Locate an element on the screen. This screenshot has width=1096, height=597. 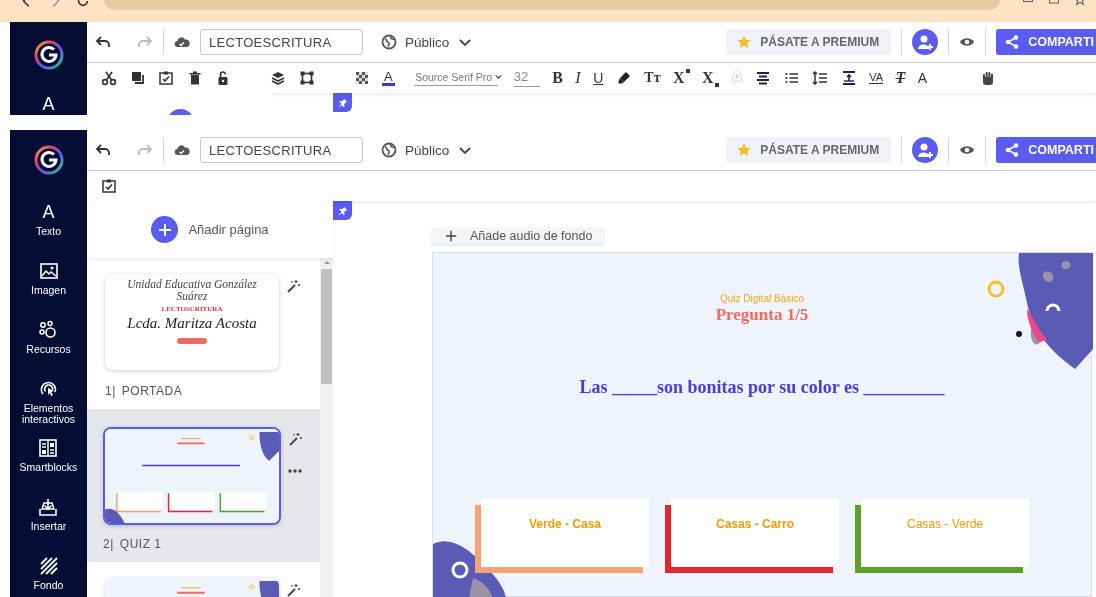
ring-drawing is located at coordinates (996, 289).